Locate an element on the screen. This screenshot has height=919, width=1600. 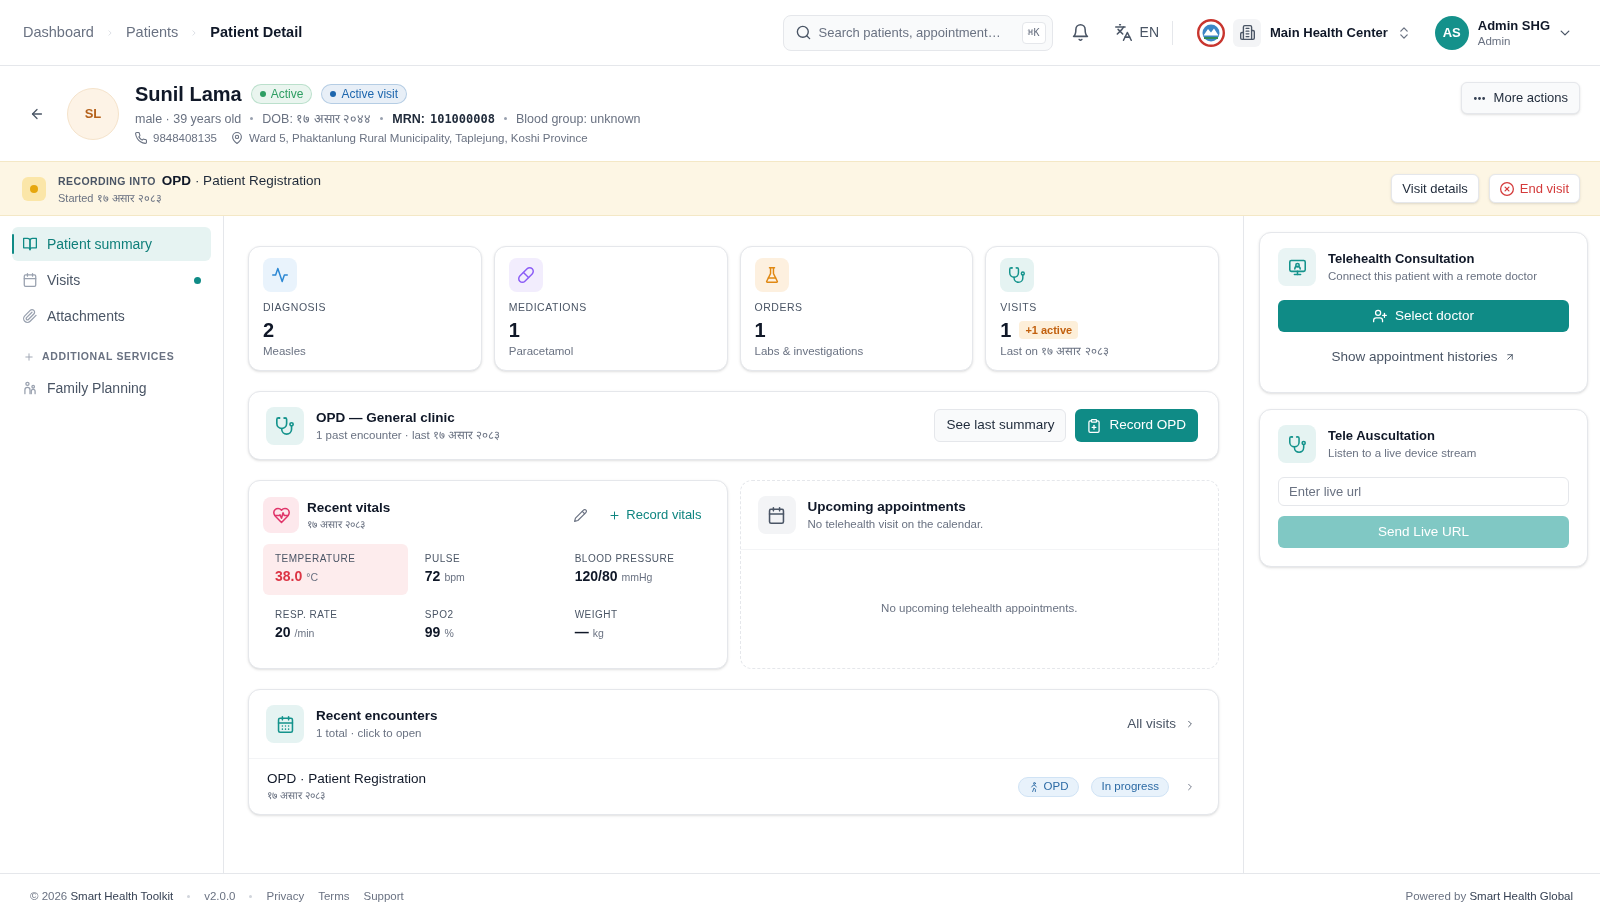
translate-icon is located at coordinates (1123, 32).